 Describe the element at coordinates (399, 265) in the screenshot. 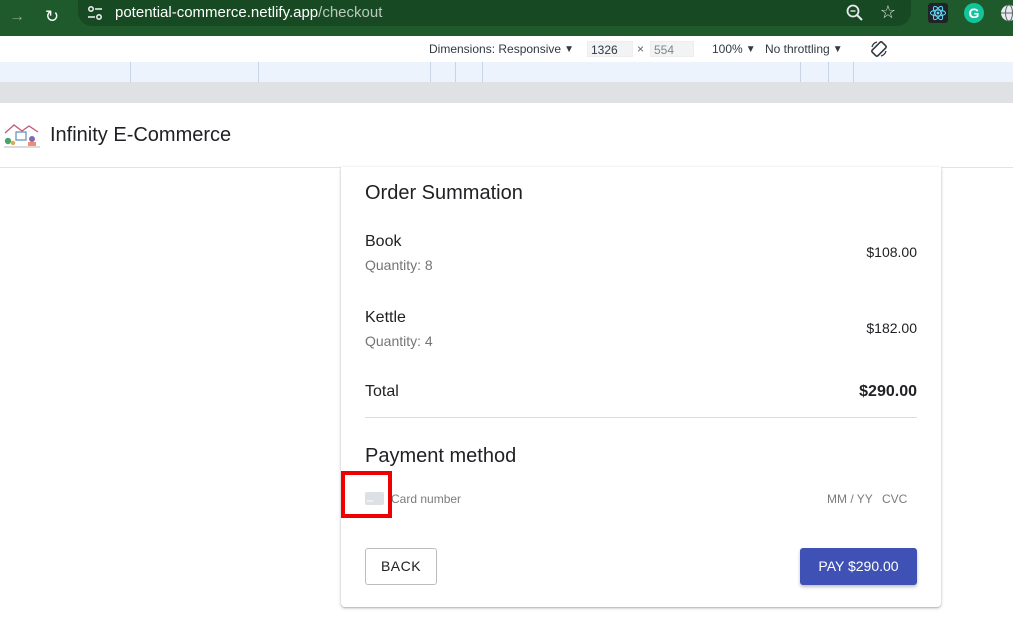

I see `order-item-quantity: Quantity: 8` at that location.